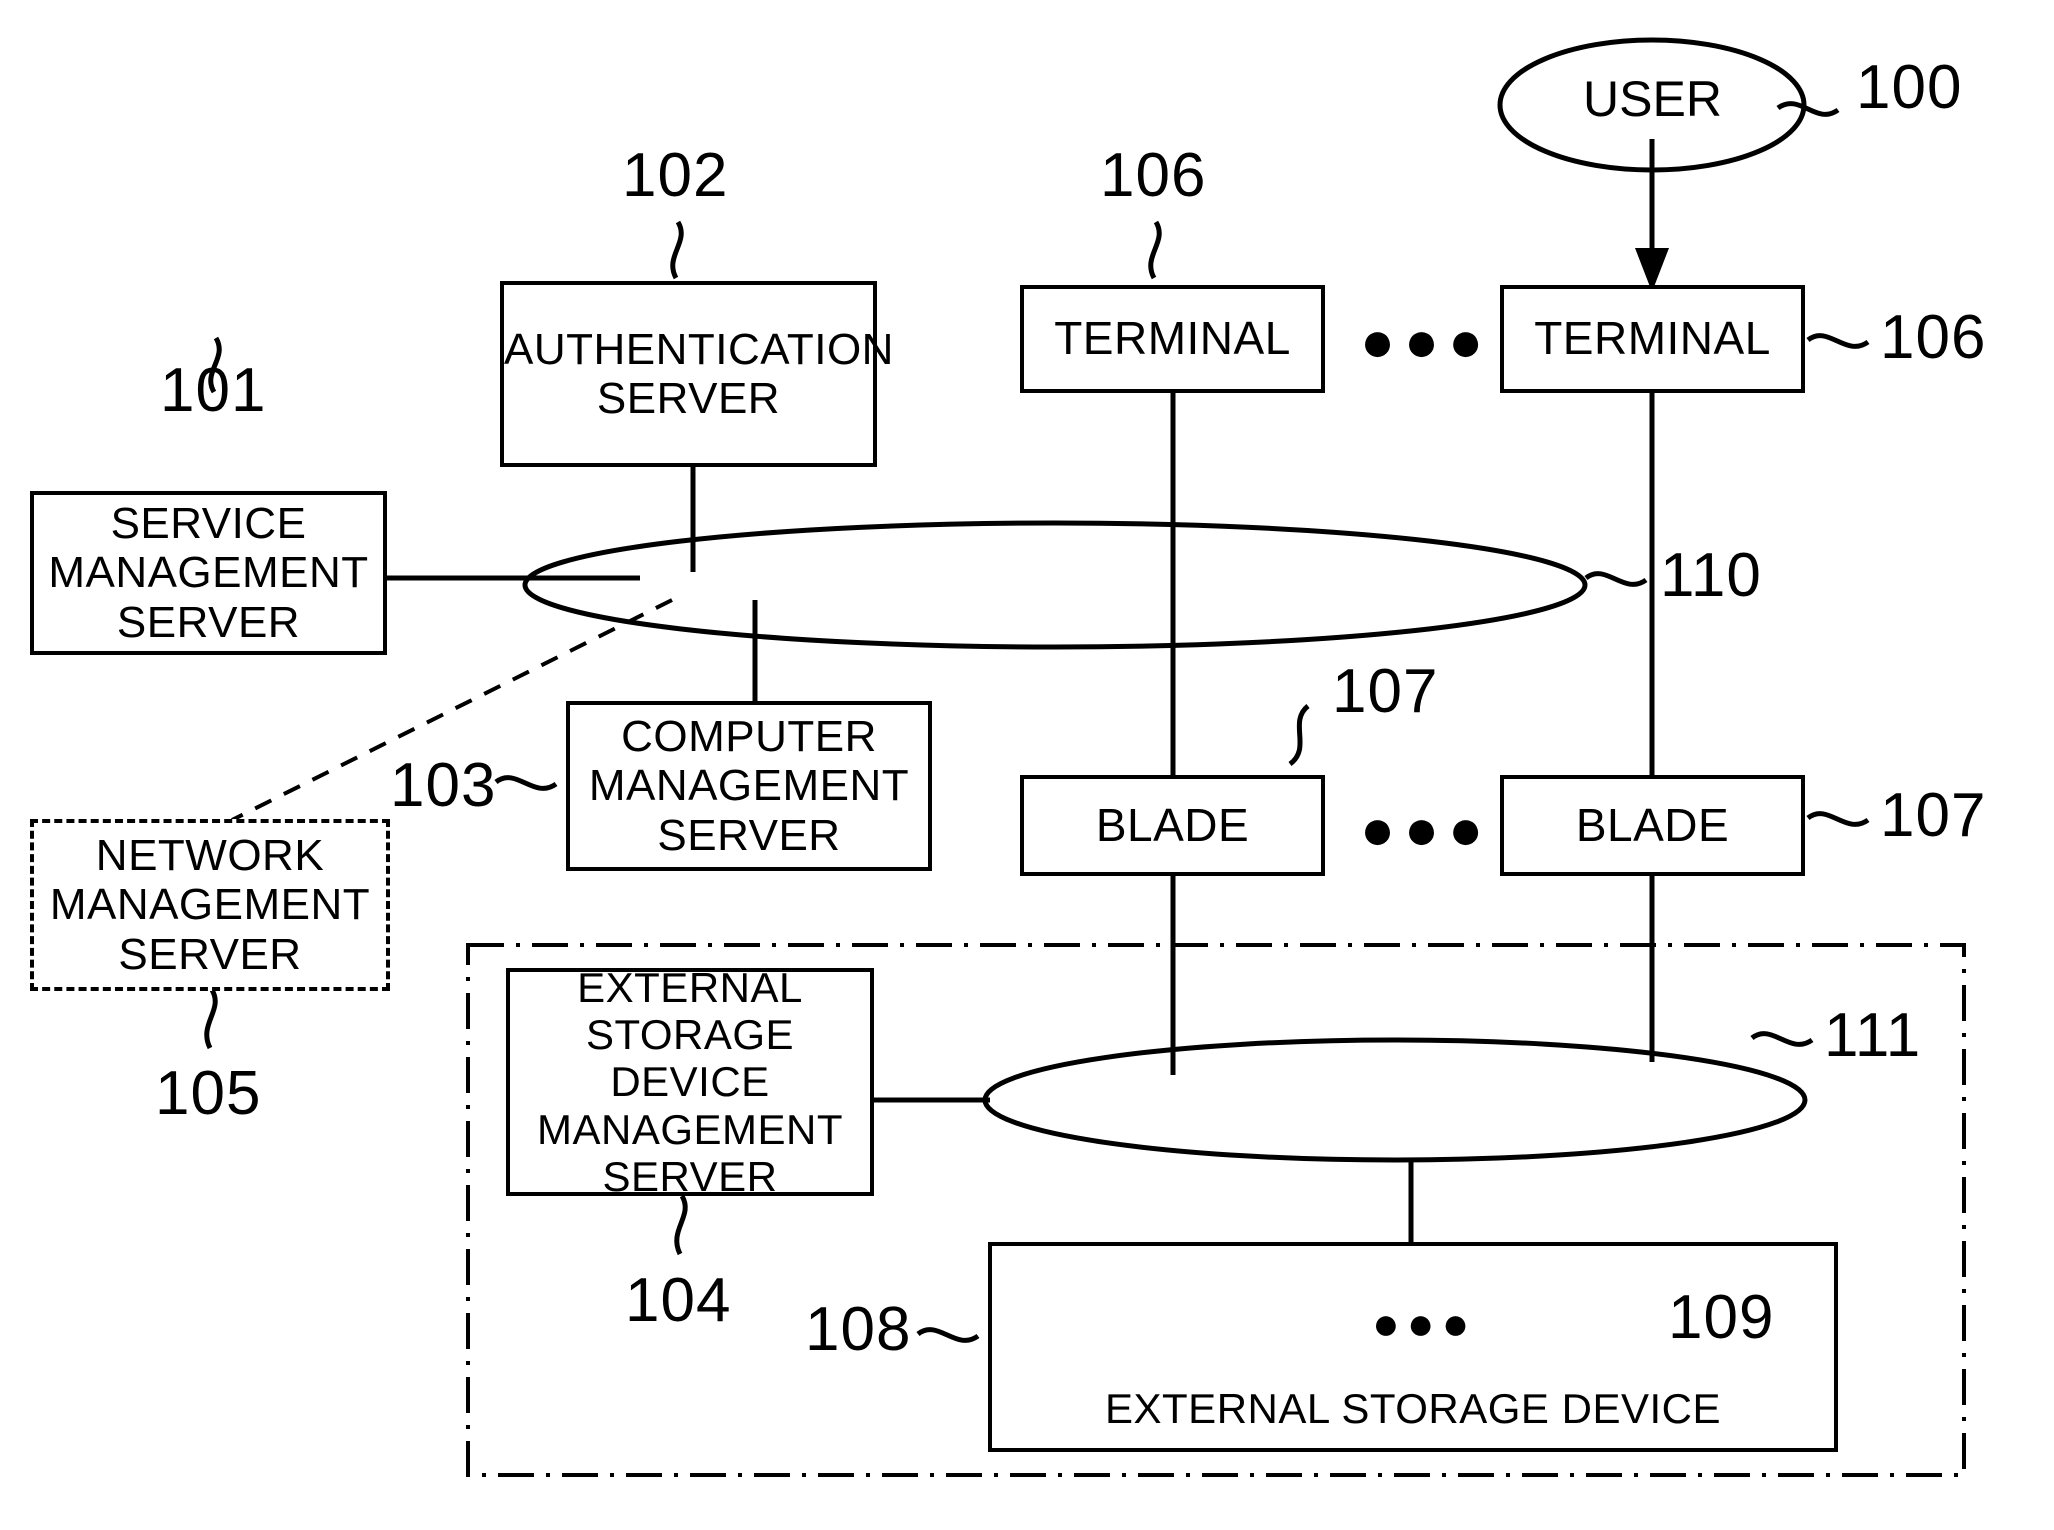 The width and height of the screenshot is (2054, 1530). What do you see at coordinates (689, 1129) in the screenshot?
I see `esdms-line3: MANAGEMENT` at bounding box center [689, 1129].